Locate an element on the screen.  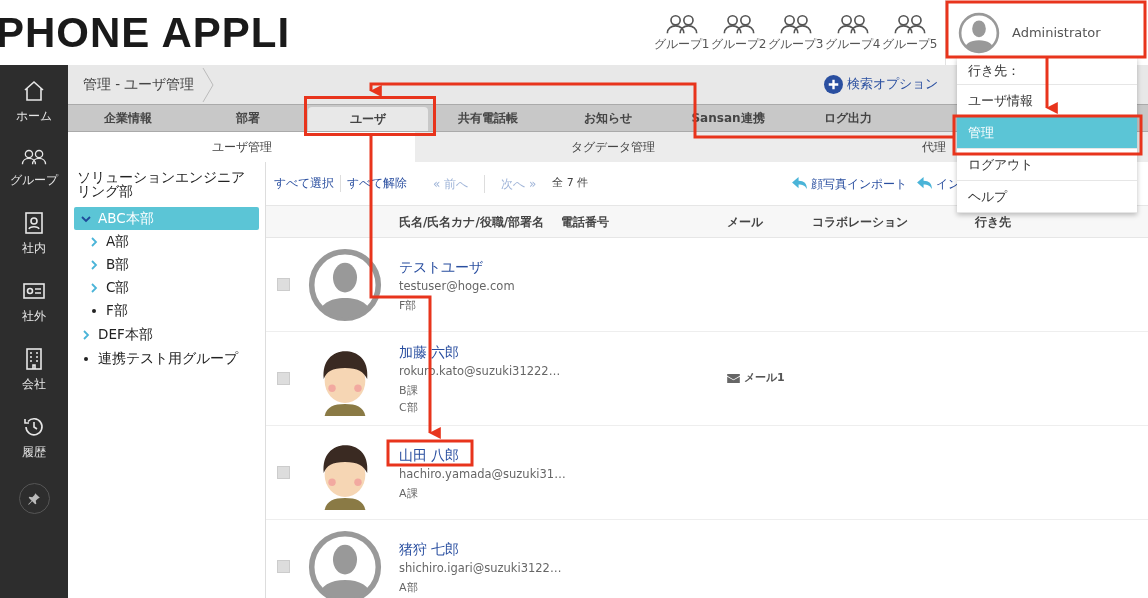
tab: 企業情報 is located at coordinates (128, 118).